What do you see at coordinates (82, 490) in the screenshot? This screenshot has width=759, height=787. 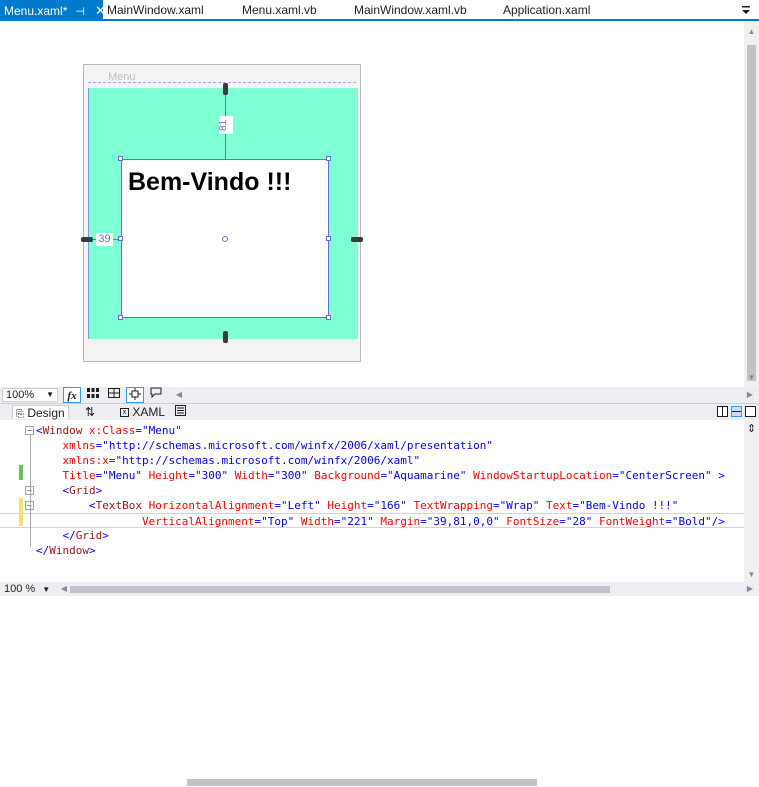 I see `code-token: Grid` at bounding box center [82, 490].